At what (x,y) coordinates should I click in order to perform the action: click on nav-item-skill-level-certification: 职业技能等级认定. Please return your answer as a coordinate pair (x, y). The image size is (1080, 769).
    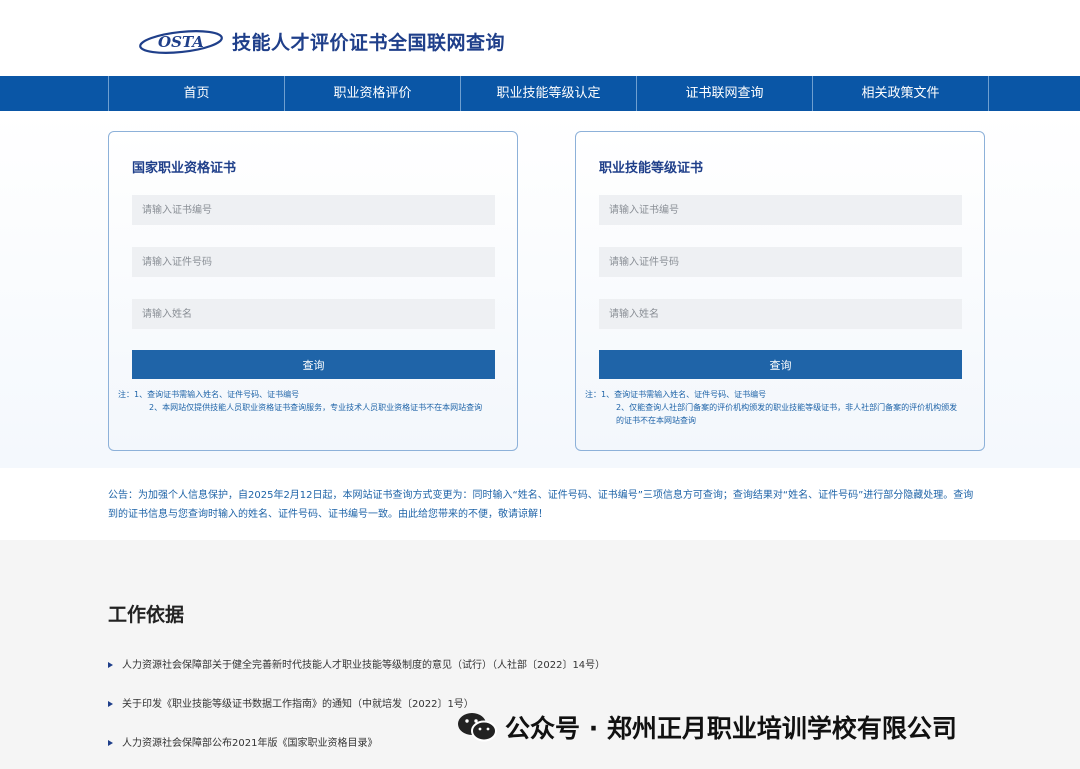
    Looking at the image, I should click on (549, 93).